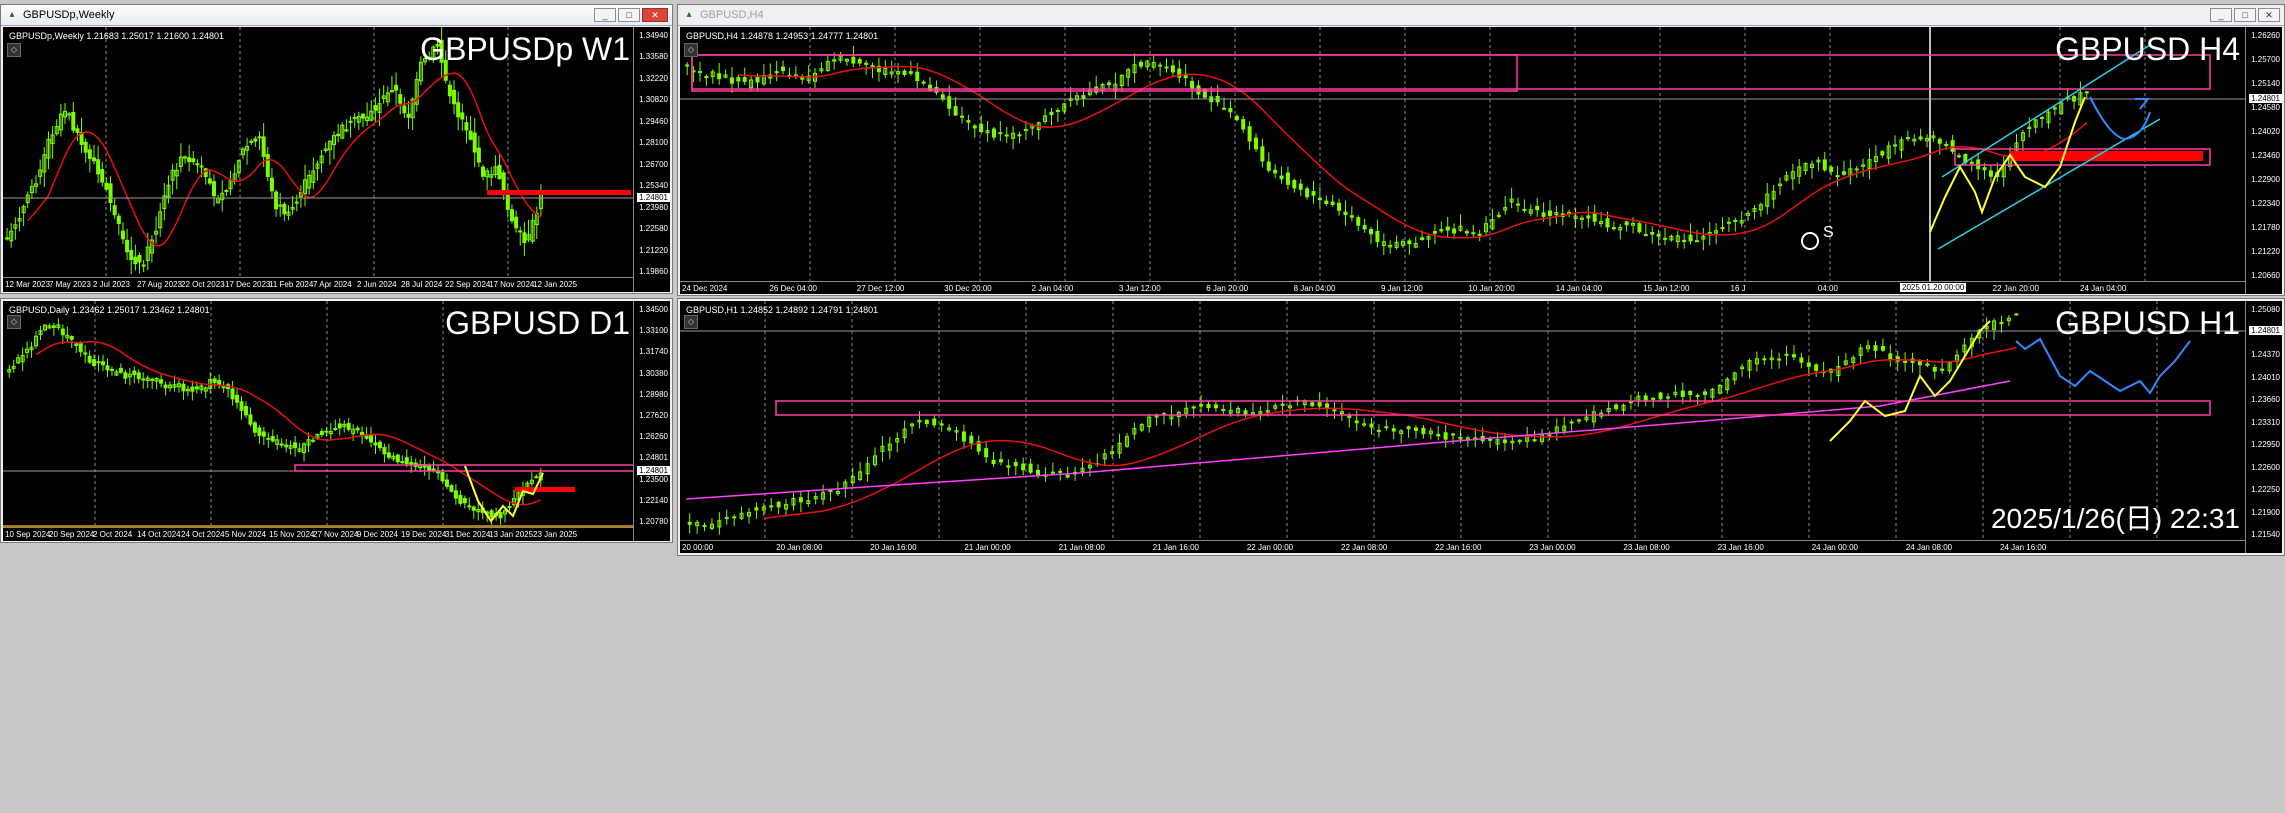 The image size is (2285, 813). What do you see at coordinates (69, 15) in the screenshot?
I see `window-title: GBPUSDp,Weekly` at bounding box center [69, 15].